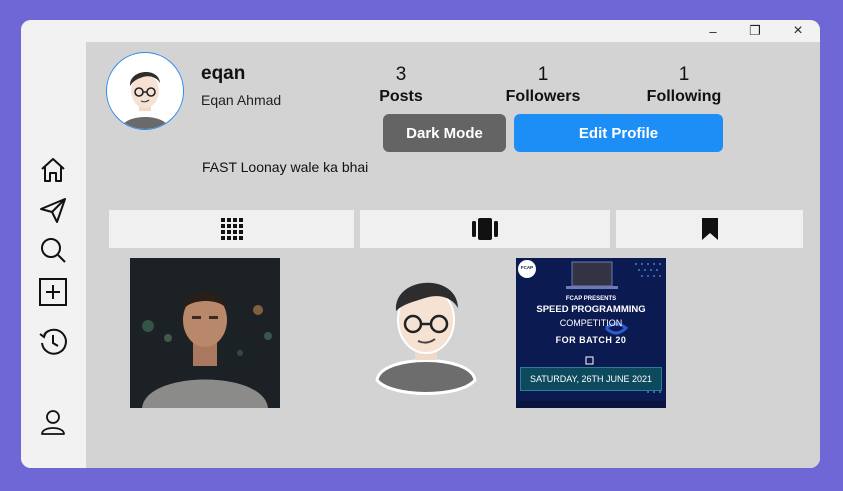 This screenshot has height=491, width=843. I want to click on bookmark-icon, so click(709, 229).